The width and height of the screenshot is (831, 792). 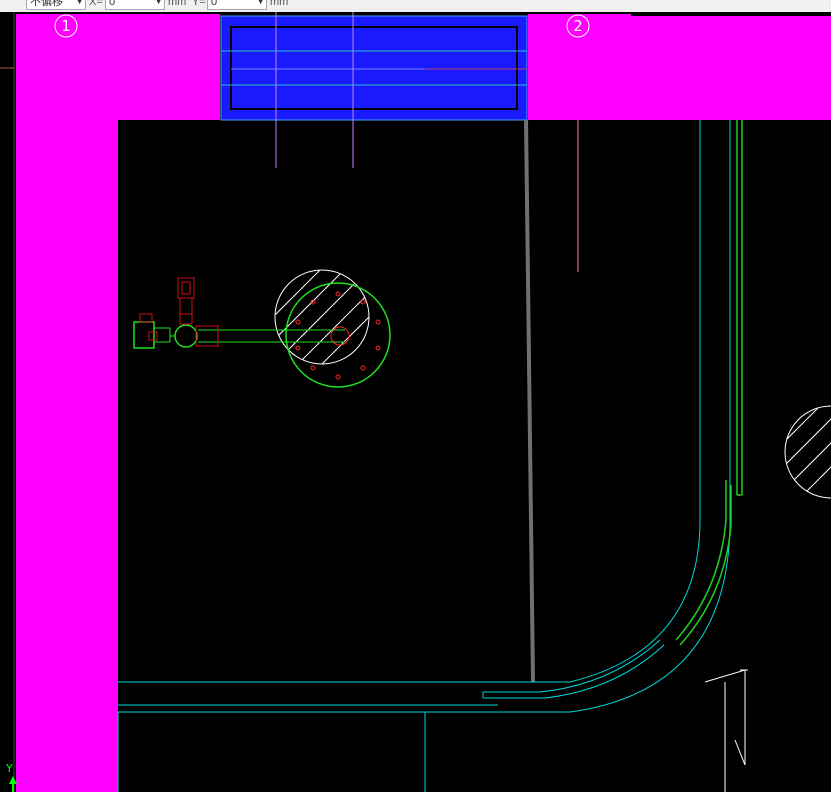 I want to click on offset-mode-select: 不偏移 ▼, so click(x=56, y=5).